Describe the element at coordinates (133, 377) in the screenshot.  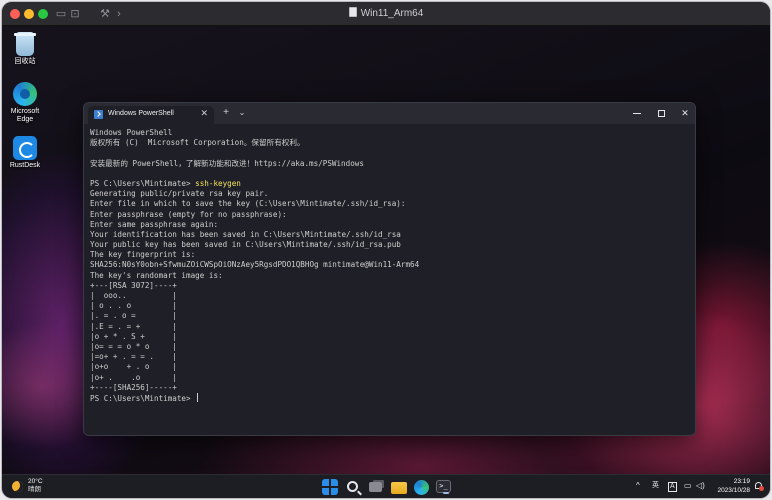
I see `terminal-line-text: |o+ . .o |` at that location.